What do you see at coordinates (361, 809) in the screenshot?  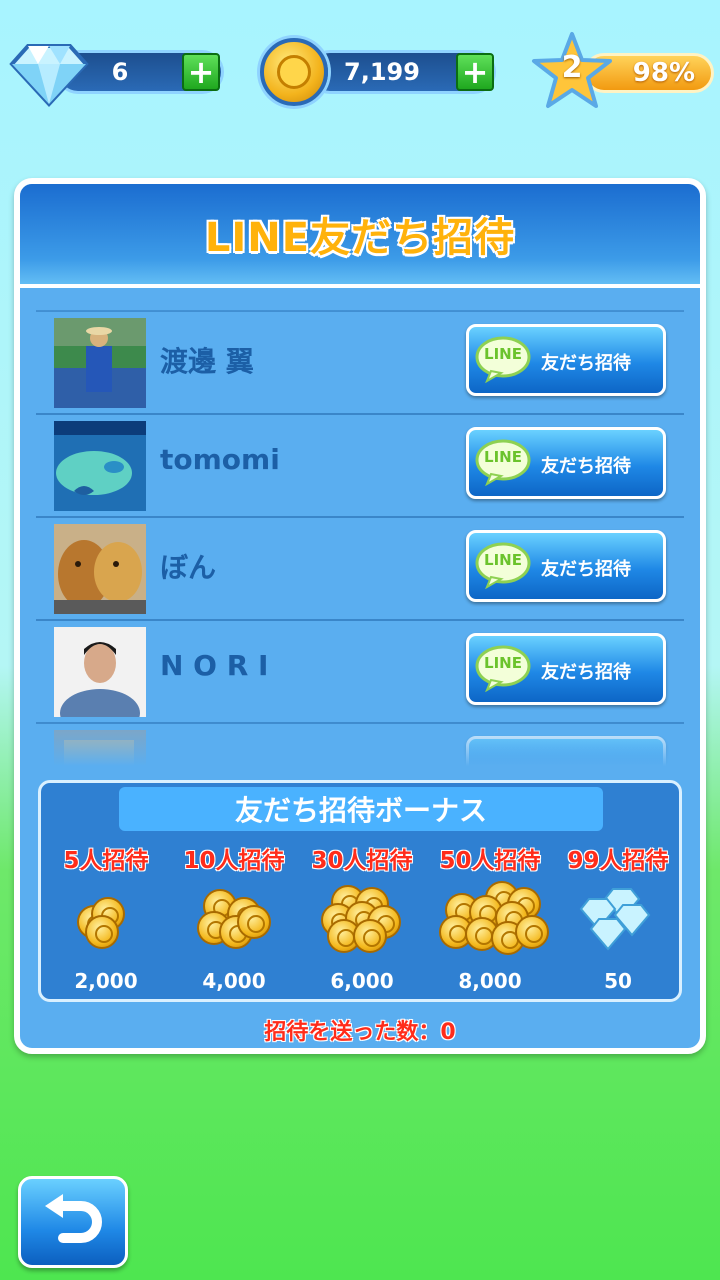 I see `bonus-title: 友だち招待ボーナス` at bounding box center [361, 809].